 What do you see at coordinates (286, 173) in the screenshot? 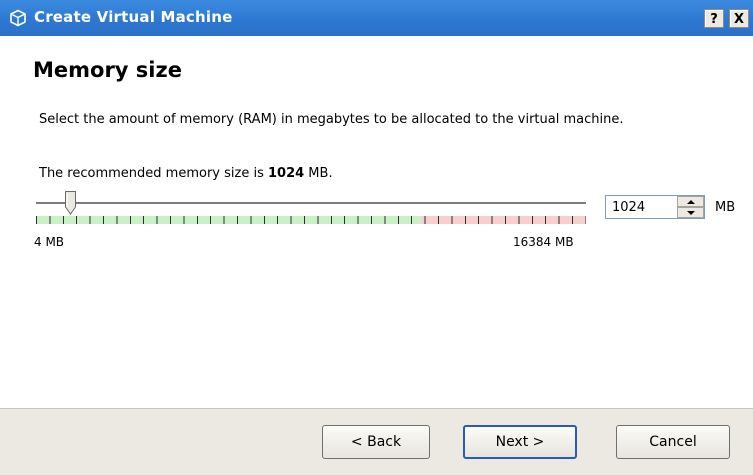
I see `recommended-value: 1024` at bounding box center [286, 173].